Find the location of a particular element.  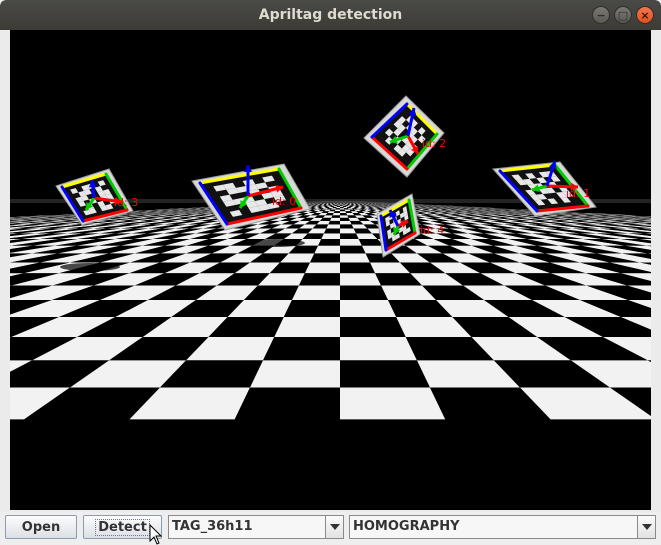

tag-id-label: id: 0 is located at coordinates (284, 201).